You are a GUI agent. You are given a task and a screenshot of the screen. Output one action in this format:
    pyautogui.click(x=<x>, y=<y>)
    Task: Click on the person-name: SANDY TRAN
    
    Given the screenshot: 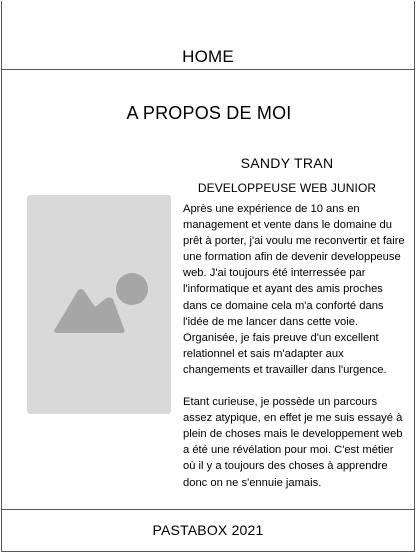 What is the action you would take?
    pyautogui.click(x=287, y=163)
    